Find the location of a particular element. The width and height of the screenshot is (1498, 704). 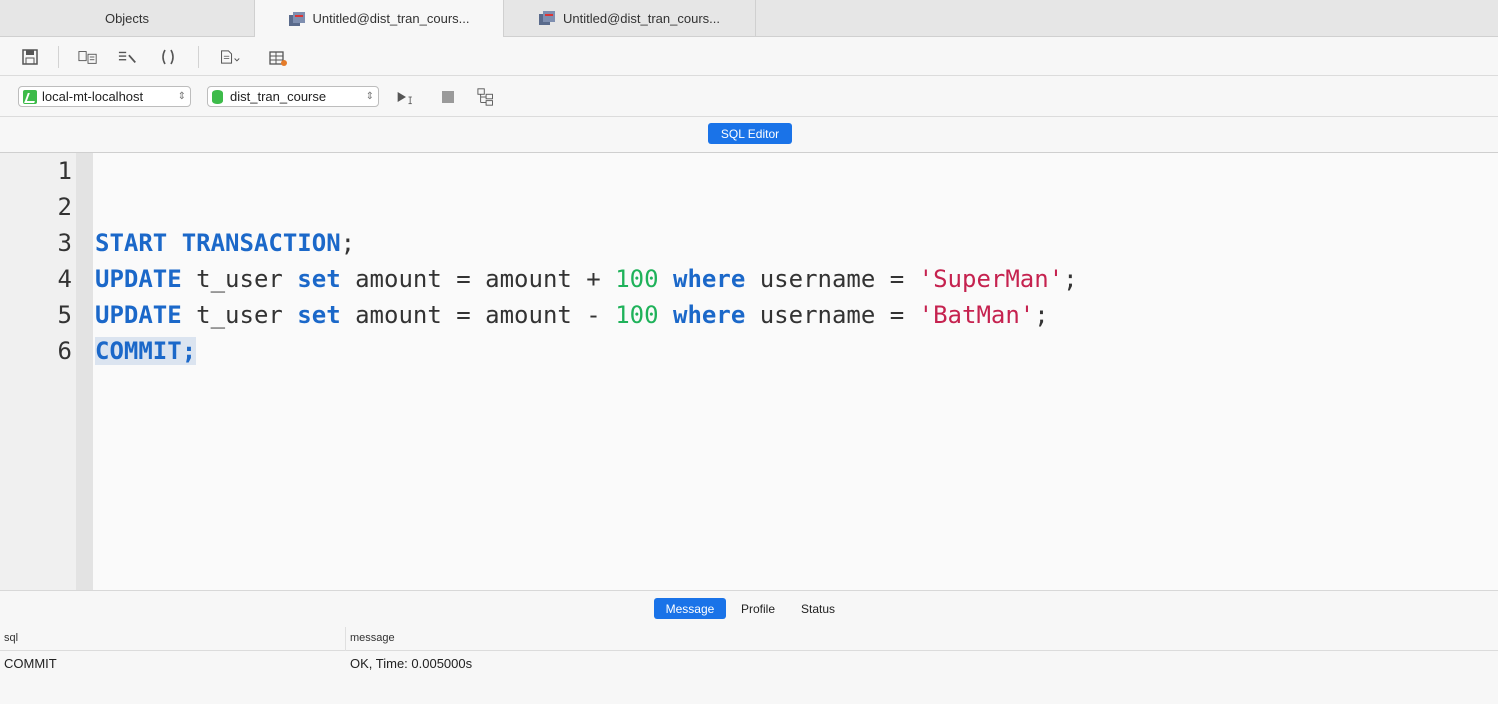

table-row: COMMIT OK, Time: 0.005000s is located at coordinates (749, 664).